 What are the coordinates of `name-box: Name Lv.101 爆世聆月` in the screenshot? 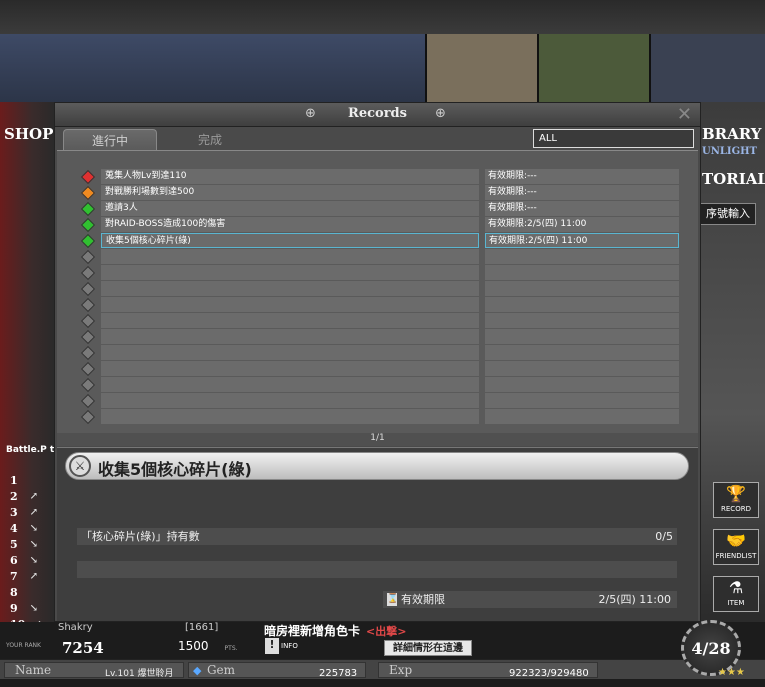 It's located at (94, 670).